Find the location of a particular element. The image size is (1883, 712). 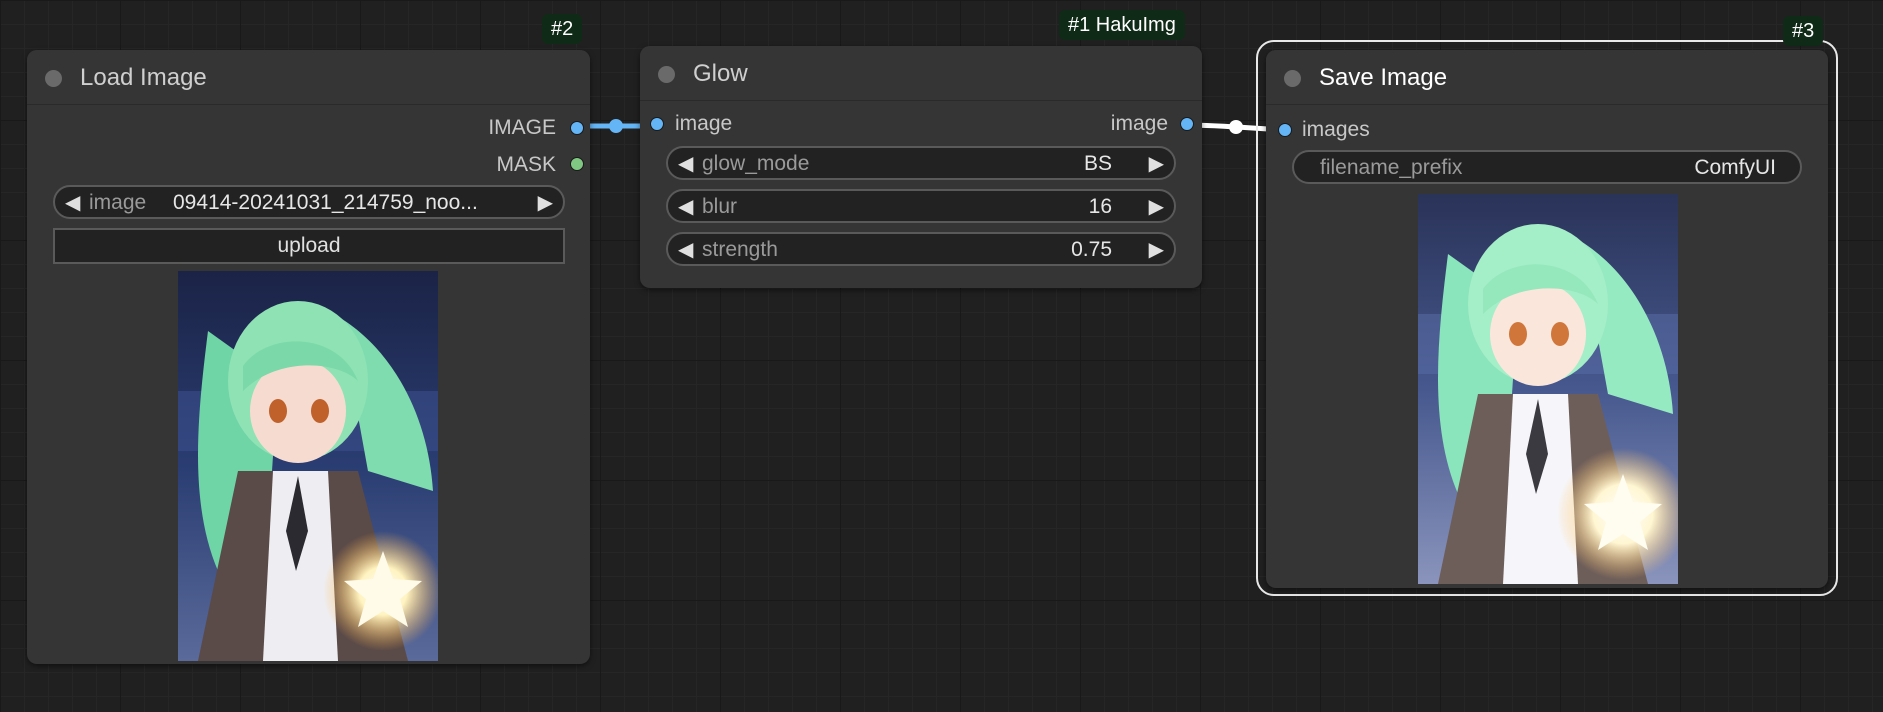

widget-label: glow_mode is located at coordinates (756, 163).